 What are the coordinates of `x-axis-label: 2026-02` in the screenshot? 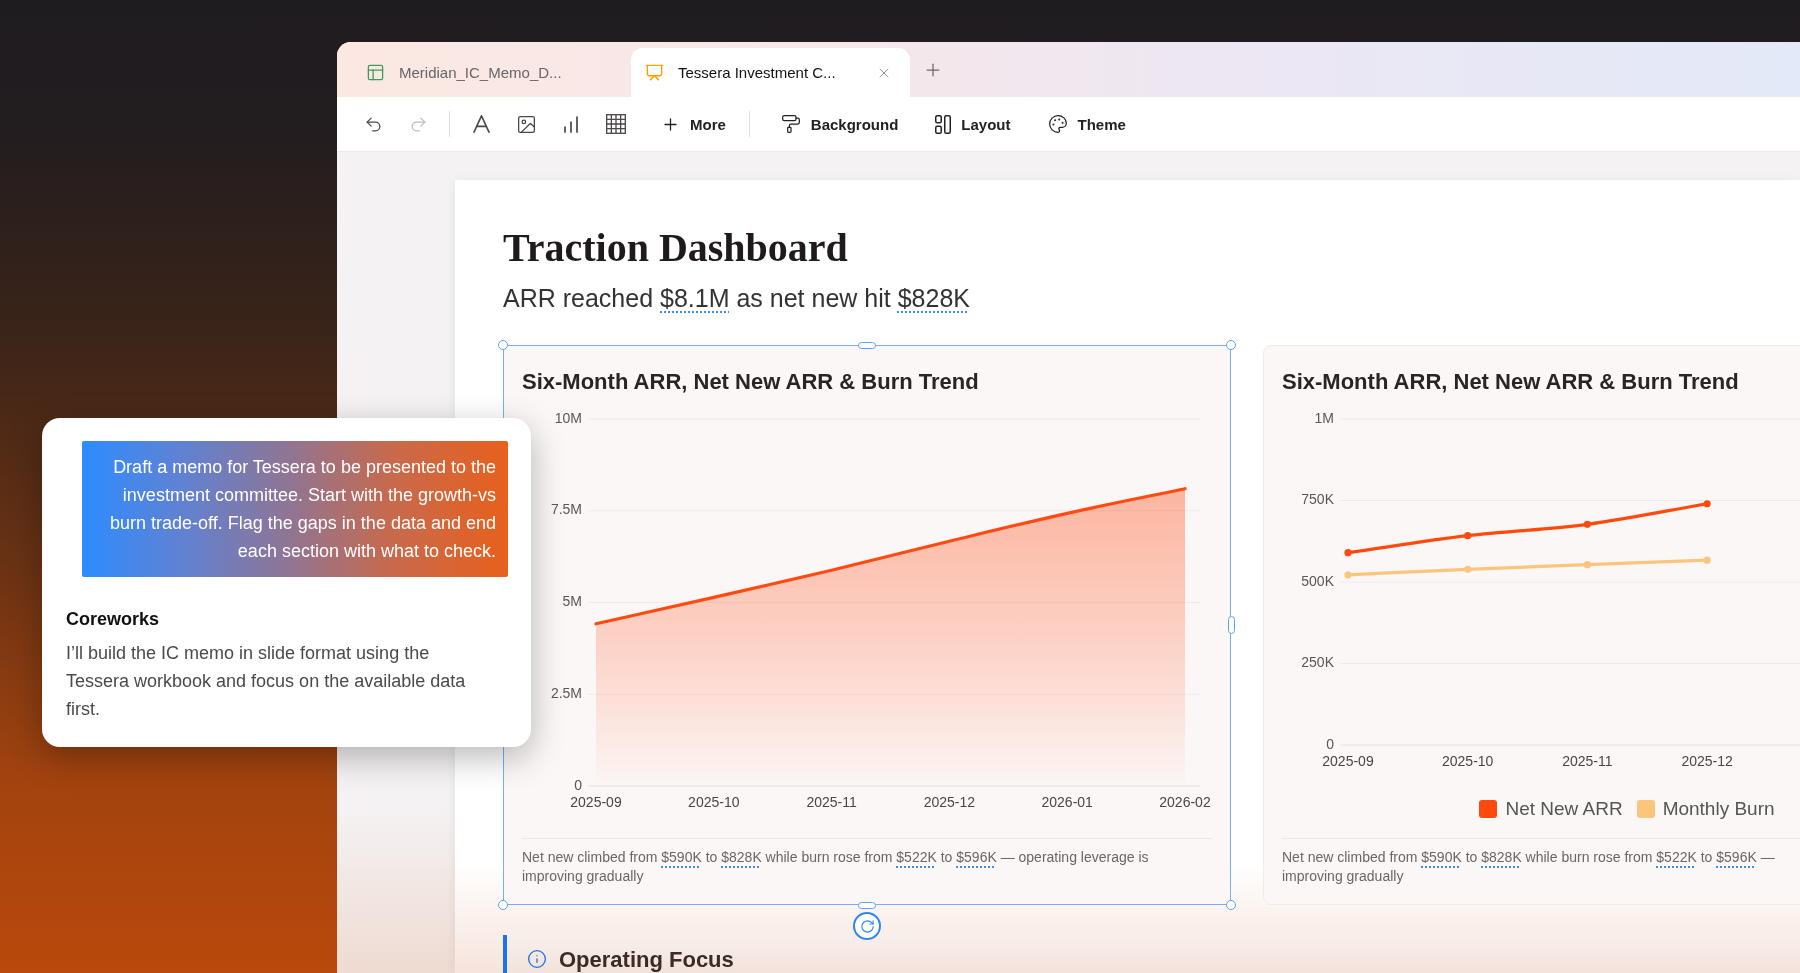 It's located at (1185, 801).